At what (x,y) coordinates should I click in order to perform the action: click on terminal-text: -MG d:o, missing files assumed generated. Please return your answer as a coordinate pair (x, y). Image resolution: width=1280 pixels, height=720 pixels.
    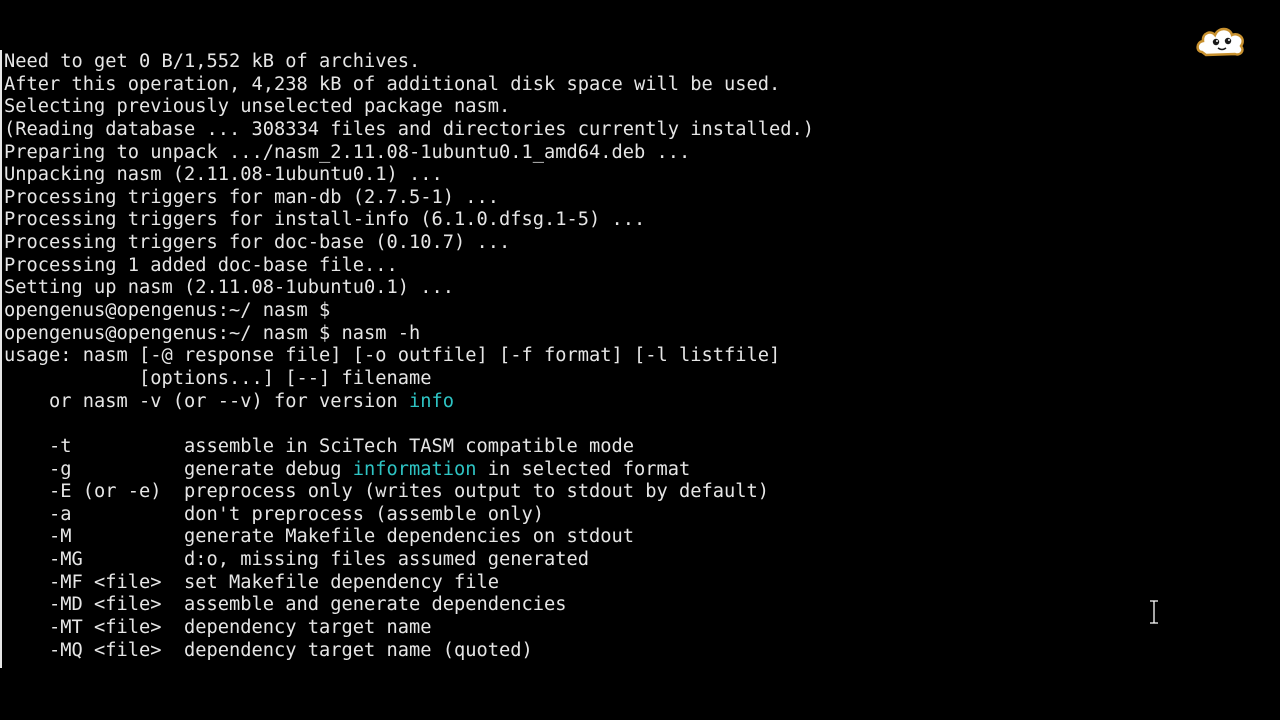
    Looking at the image, I should click on (297, 560).